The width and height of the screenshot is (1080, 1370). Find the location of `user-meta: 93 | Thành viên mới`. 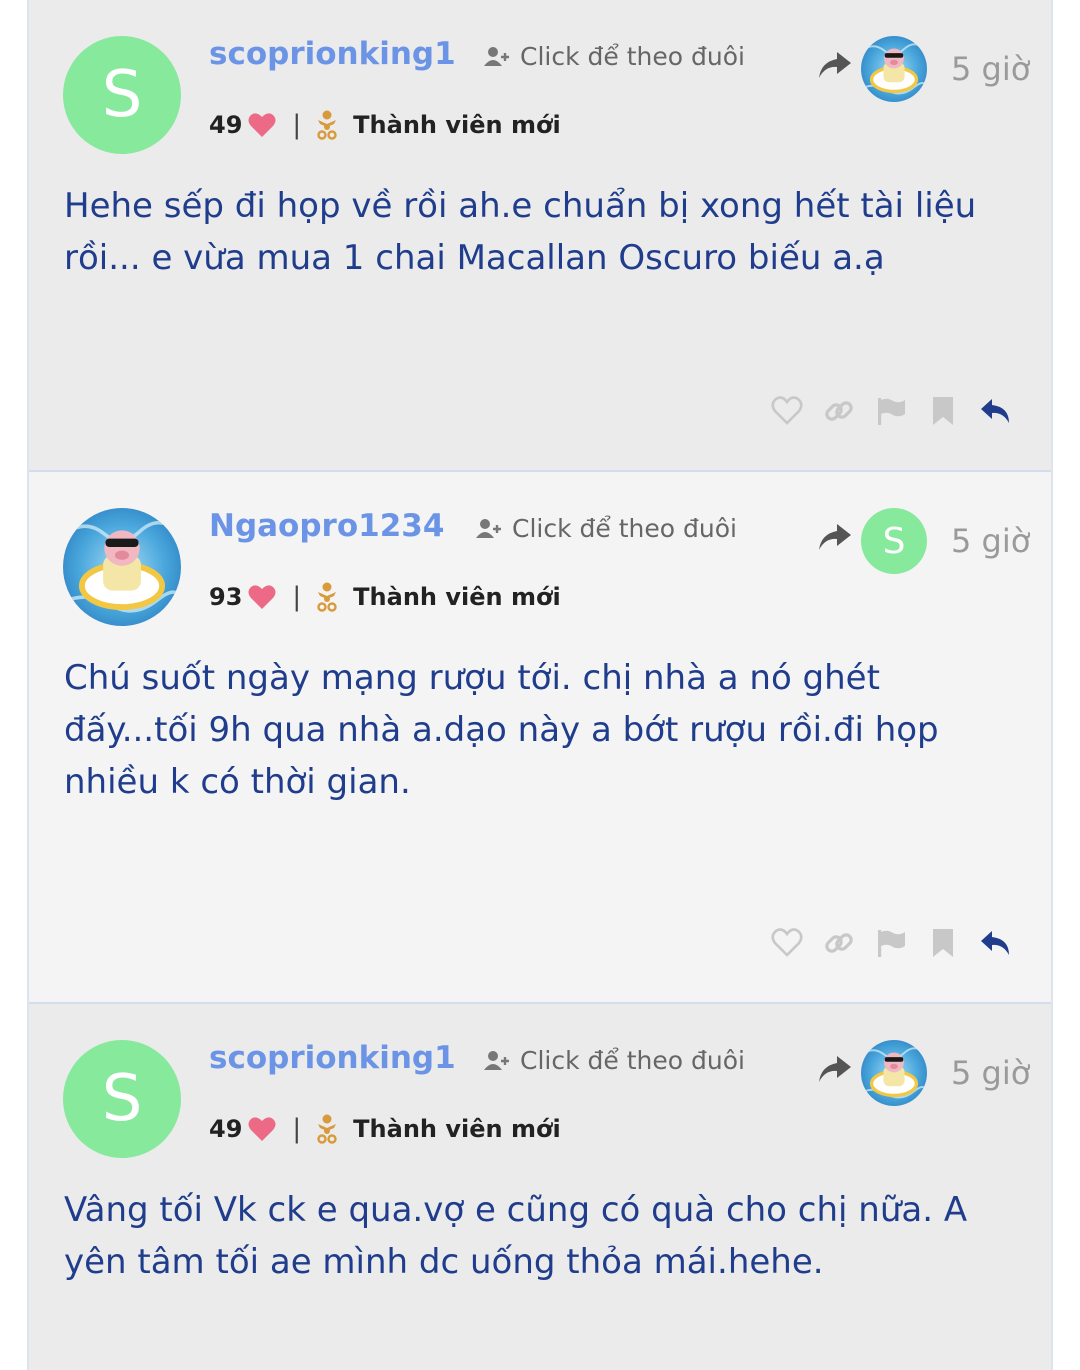

user-meta: 93 | Thành viên mới is located at coordinates (385, 597).